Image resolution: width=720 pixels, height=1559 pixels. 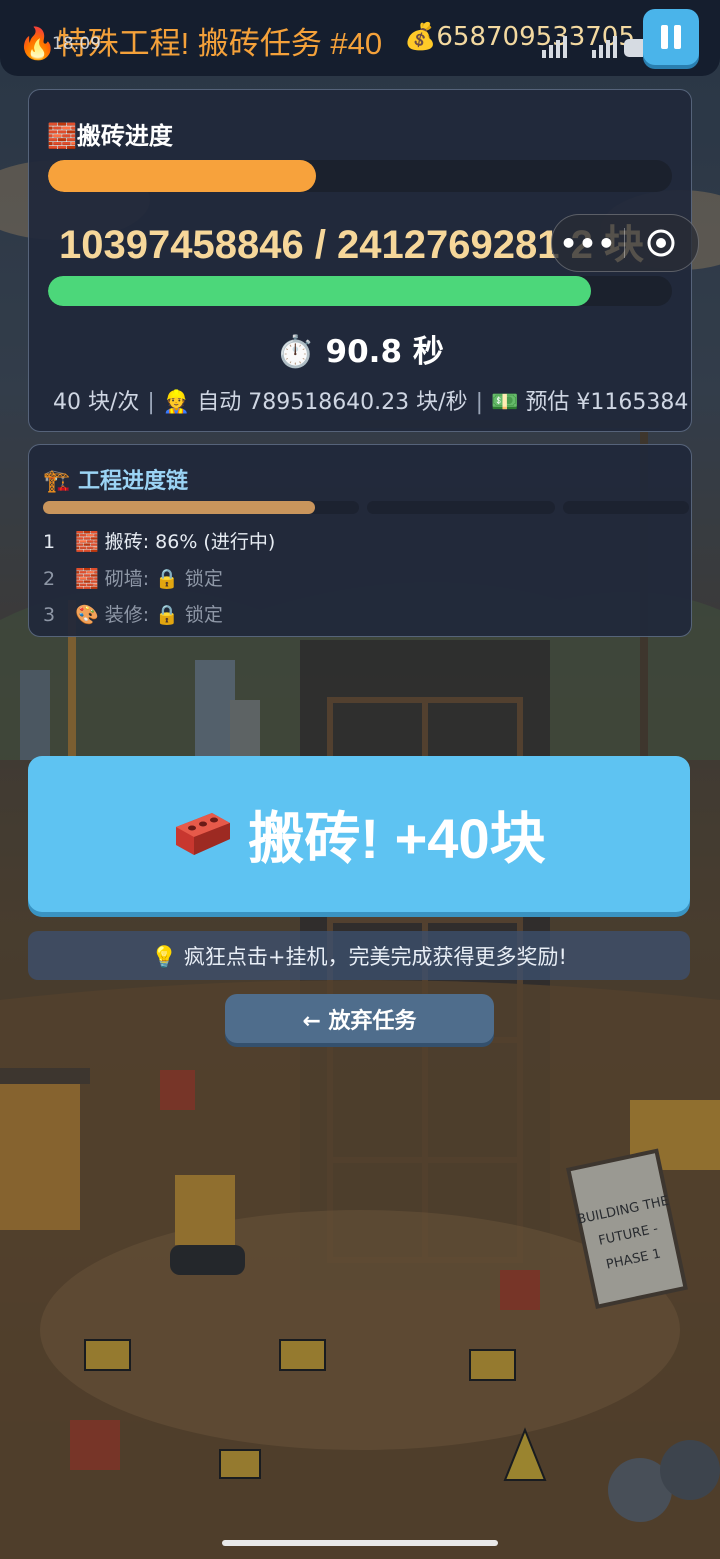 I want to click on pause-button, so click(x=671, y=37).